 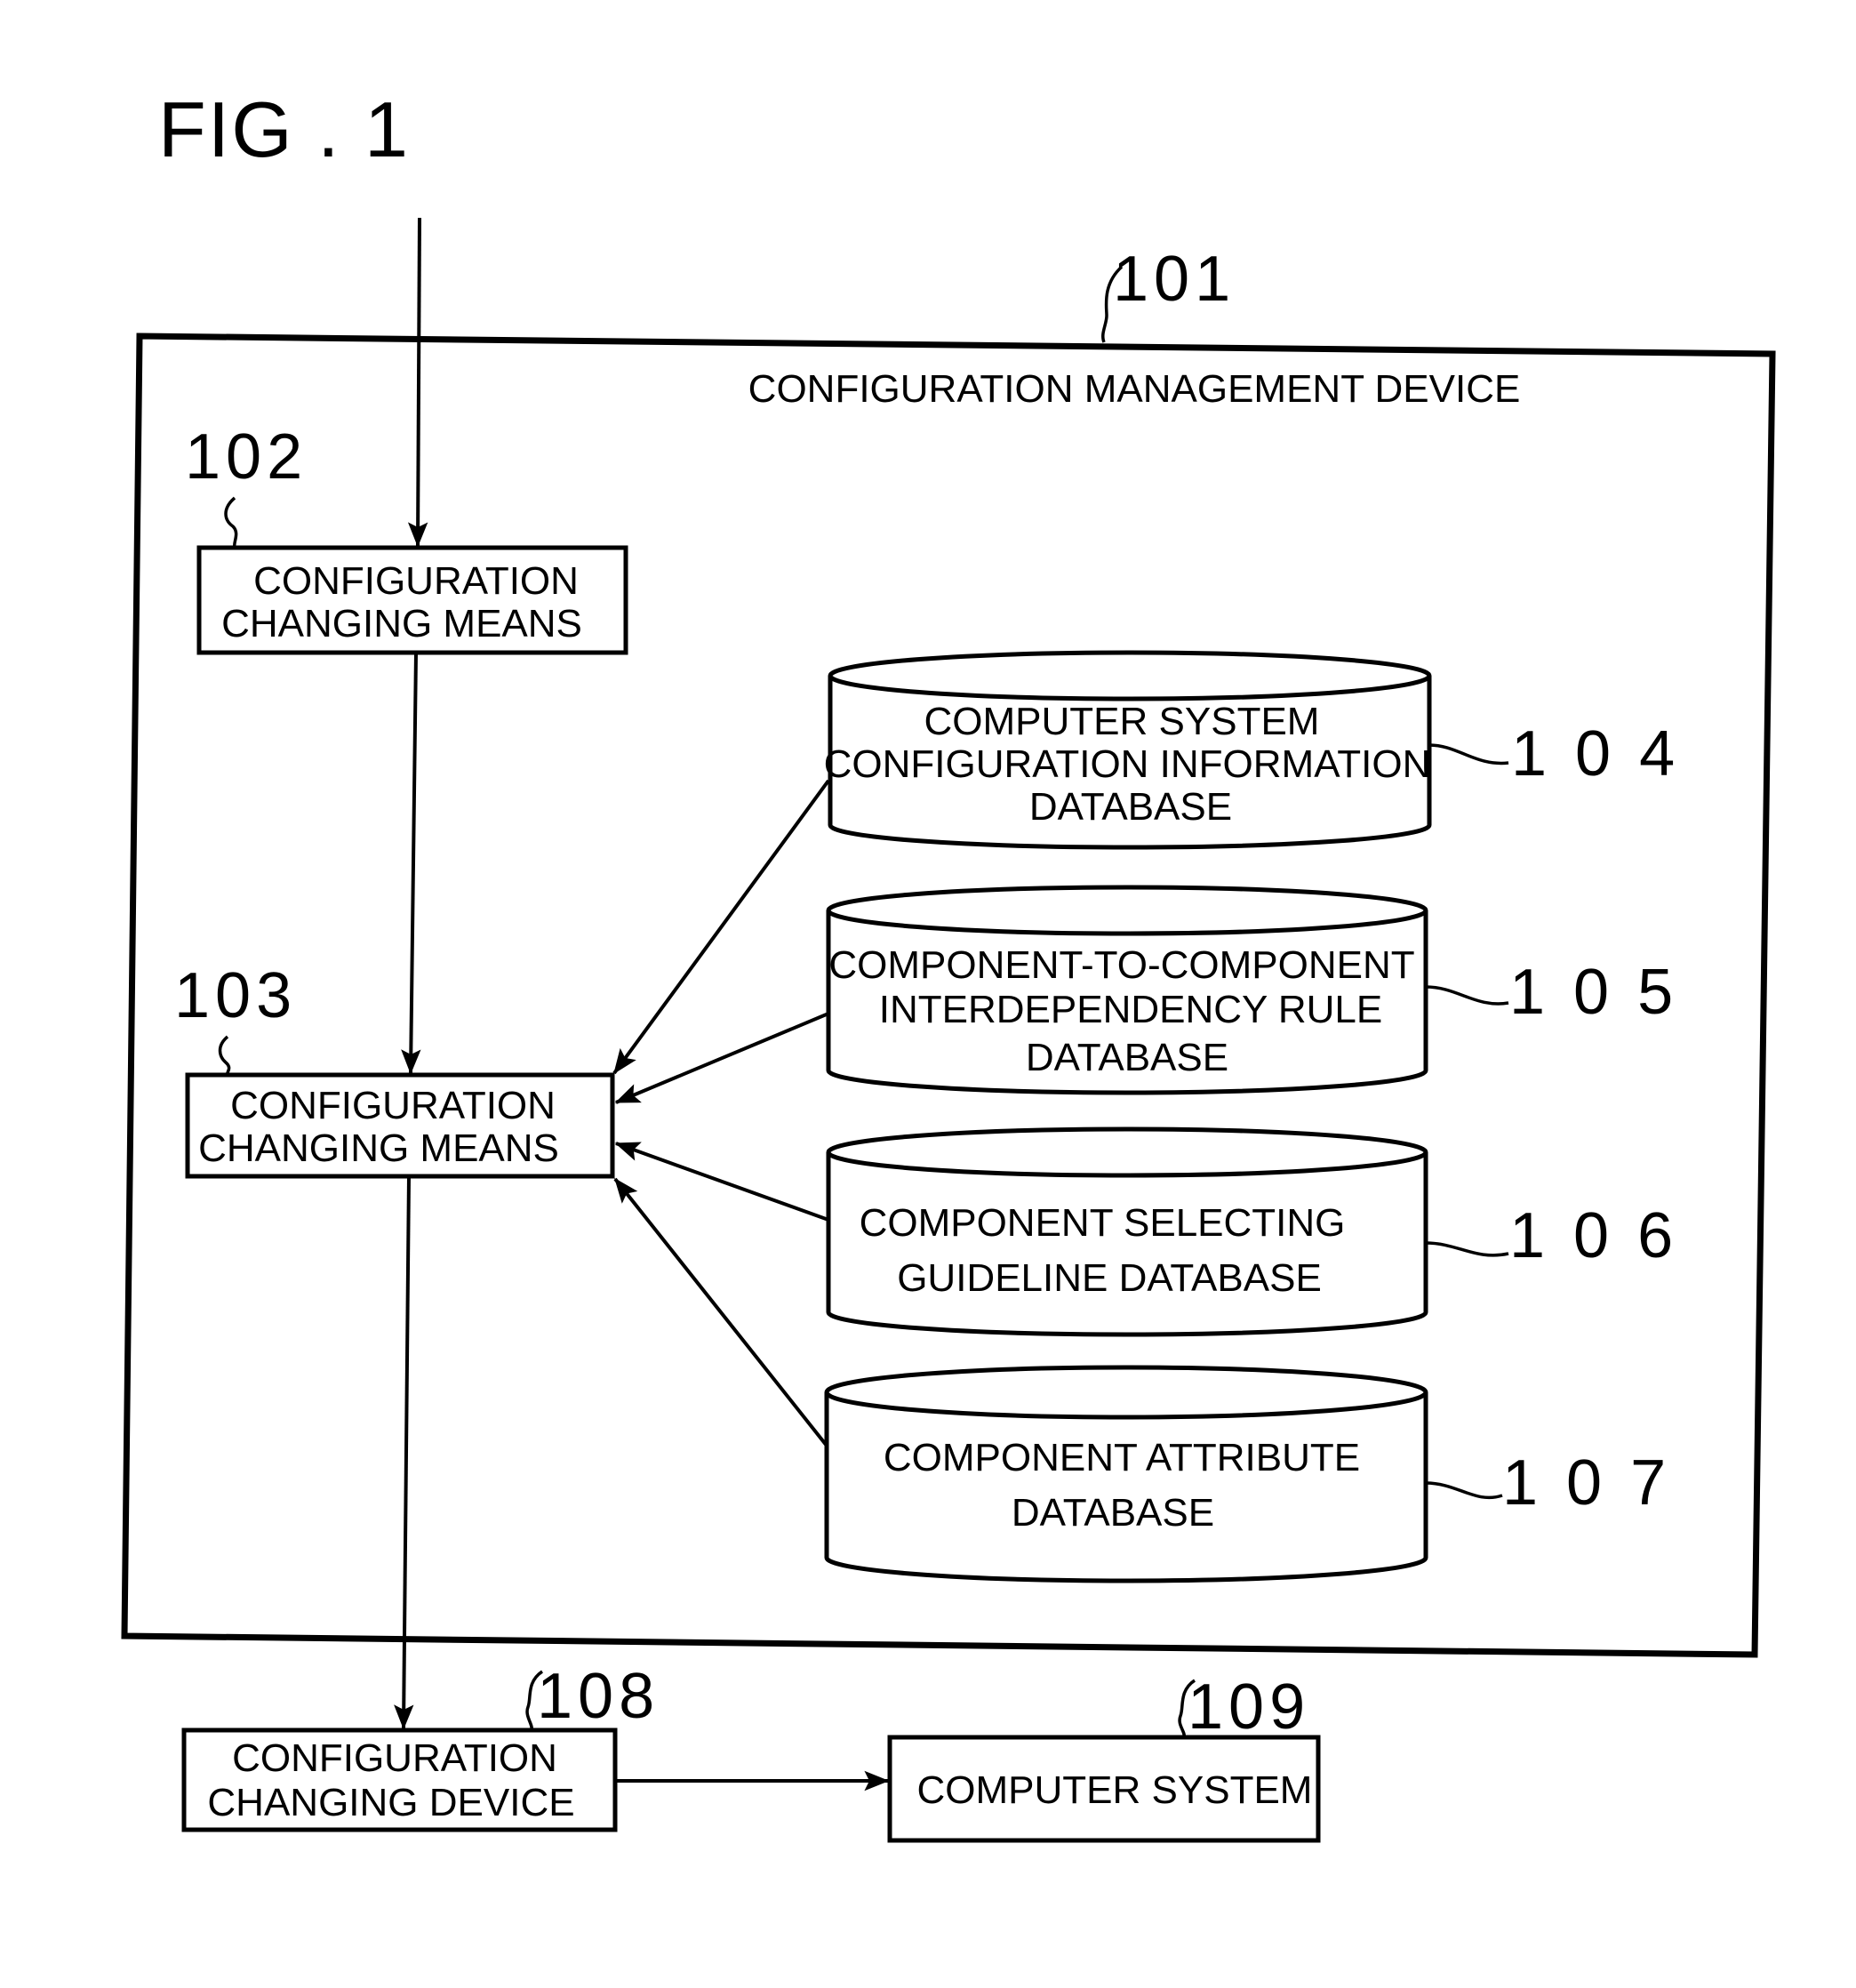 I want to click on database-107: COMPONENT ATTRIBUTE DATABASE, so click(x=1126, y=1474).